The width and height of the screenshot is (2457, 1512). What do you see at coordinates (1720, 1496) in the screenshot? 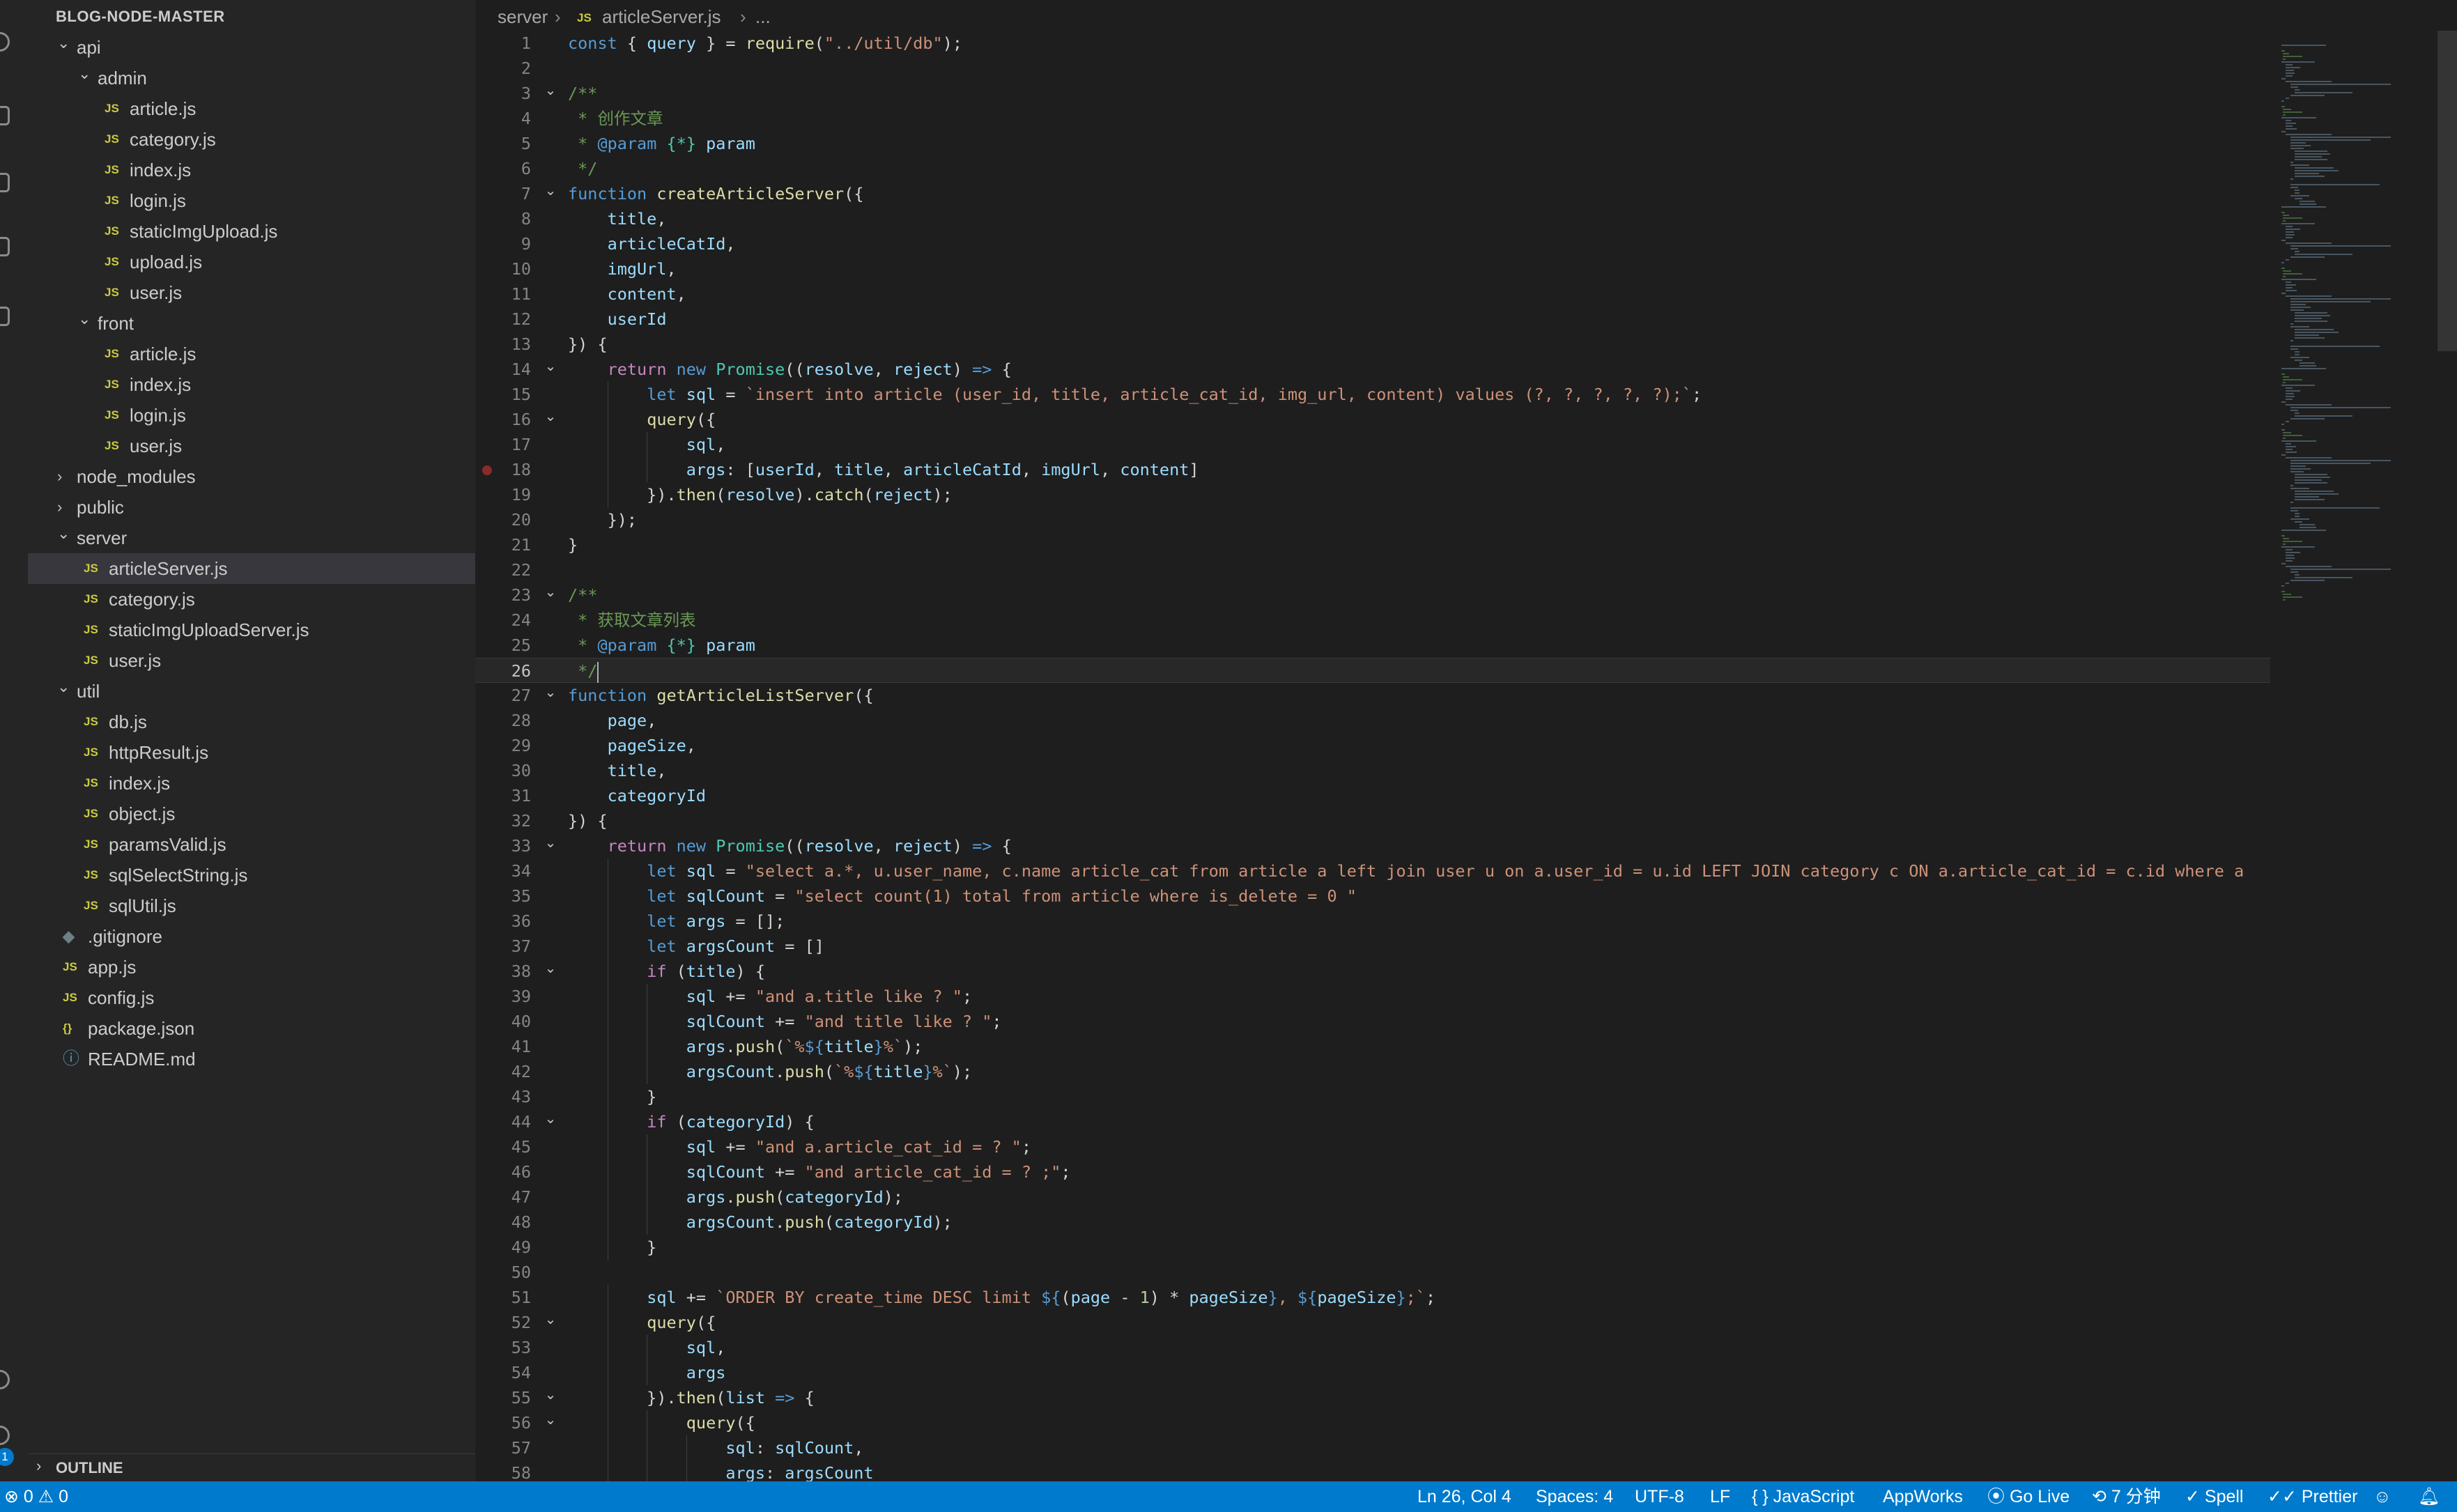
I see `eol-setting: LF` at bounding box center [1720, 1496].